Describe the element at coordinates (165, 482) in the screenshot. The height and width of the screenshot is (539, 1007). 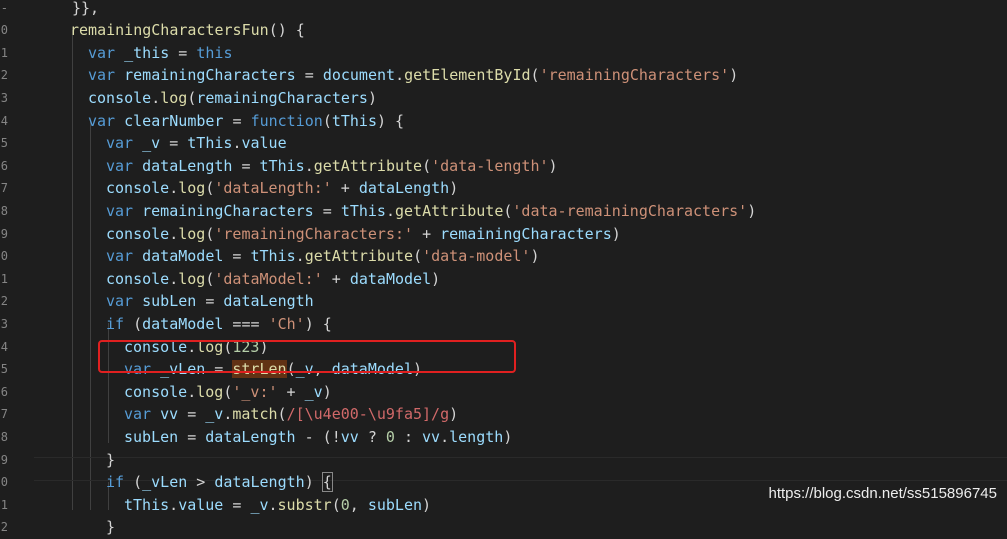
I see `code-token: _vLen` at that location.